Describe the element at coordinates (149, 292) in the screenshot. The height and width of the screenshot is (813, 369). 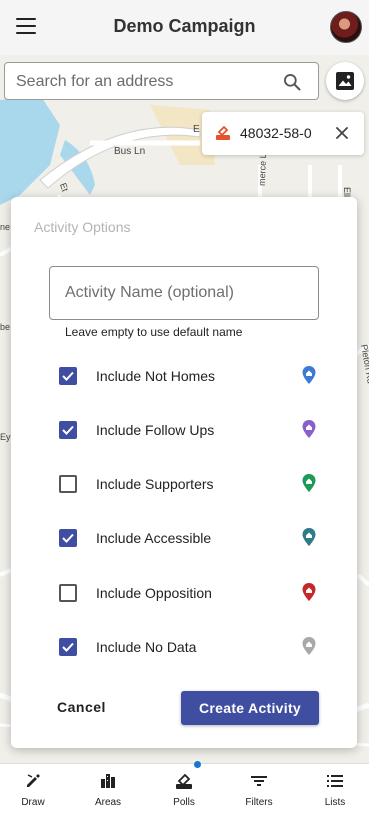
I see `activity-name-placeholder: Activity Name (optional)` at that location.